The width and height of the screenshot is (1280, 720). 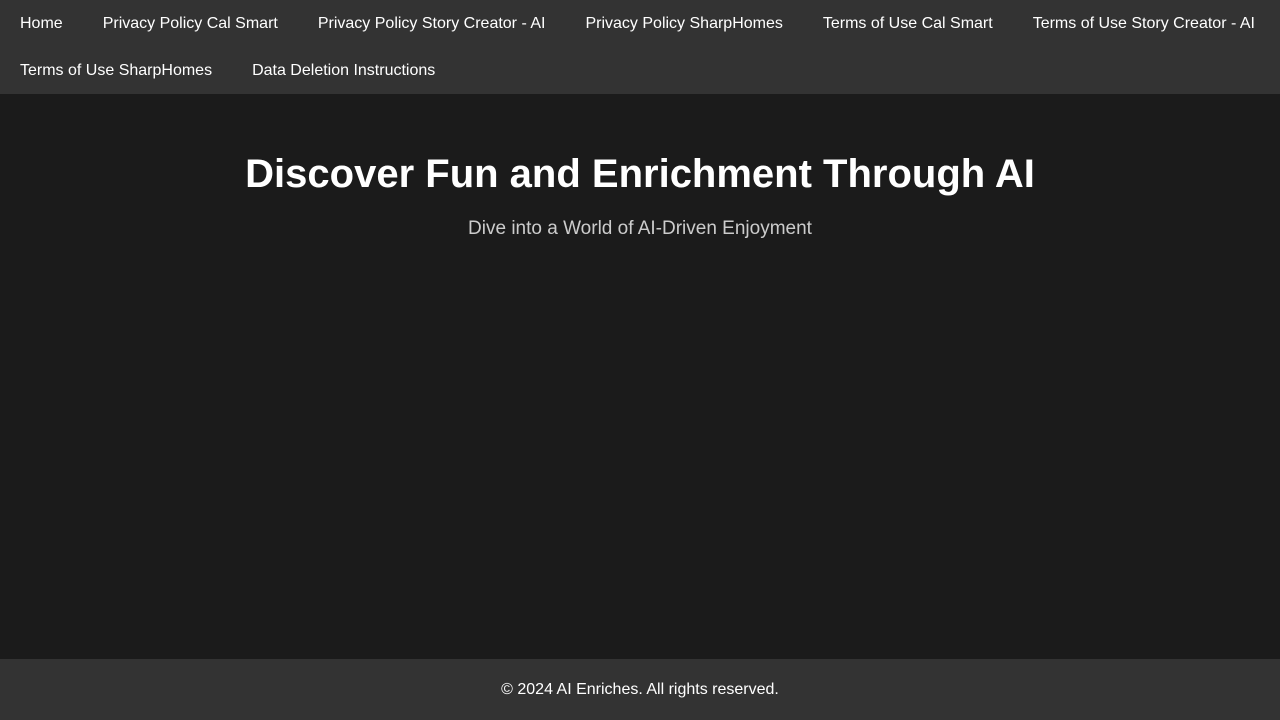 I want to click on hero-title: Discover Fun and Enrichment Through AI, so click(x=640, y=174).